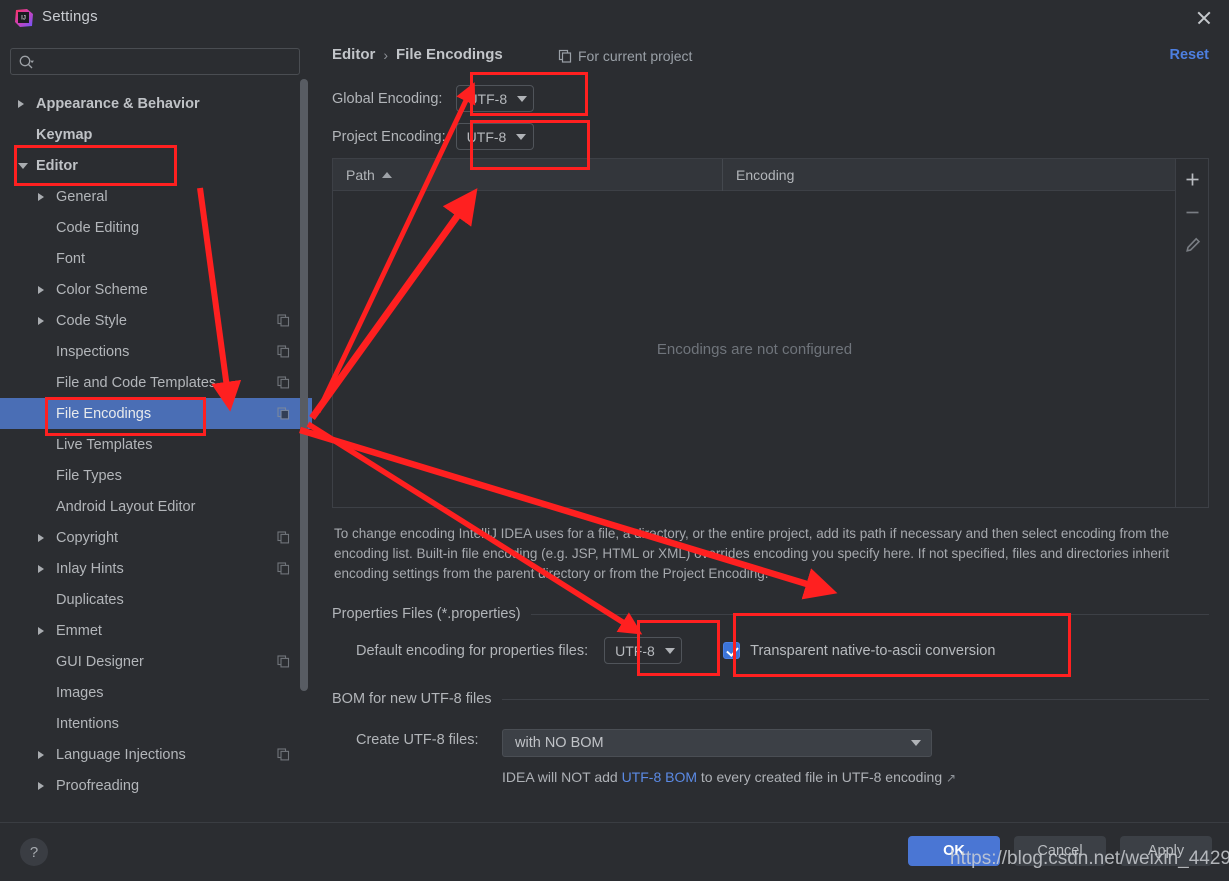 This screenshot has width=1229, height=881. I want to click on sidebar-item-label: General, so click(82, 196).